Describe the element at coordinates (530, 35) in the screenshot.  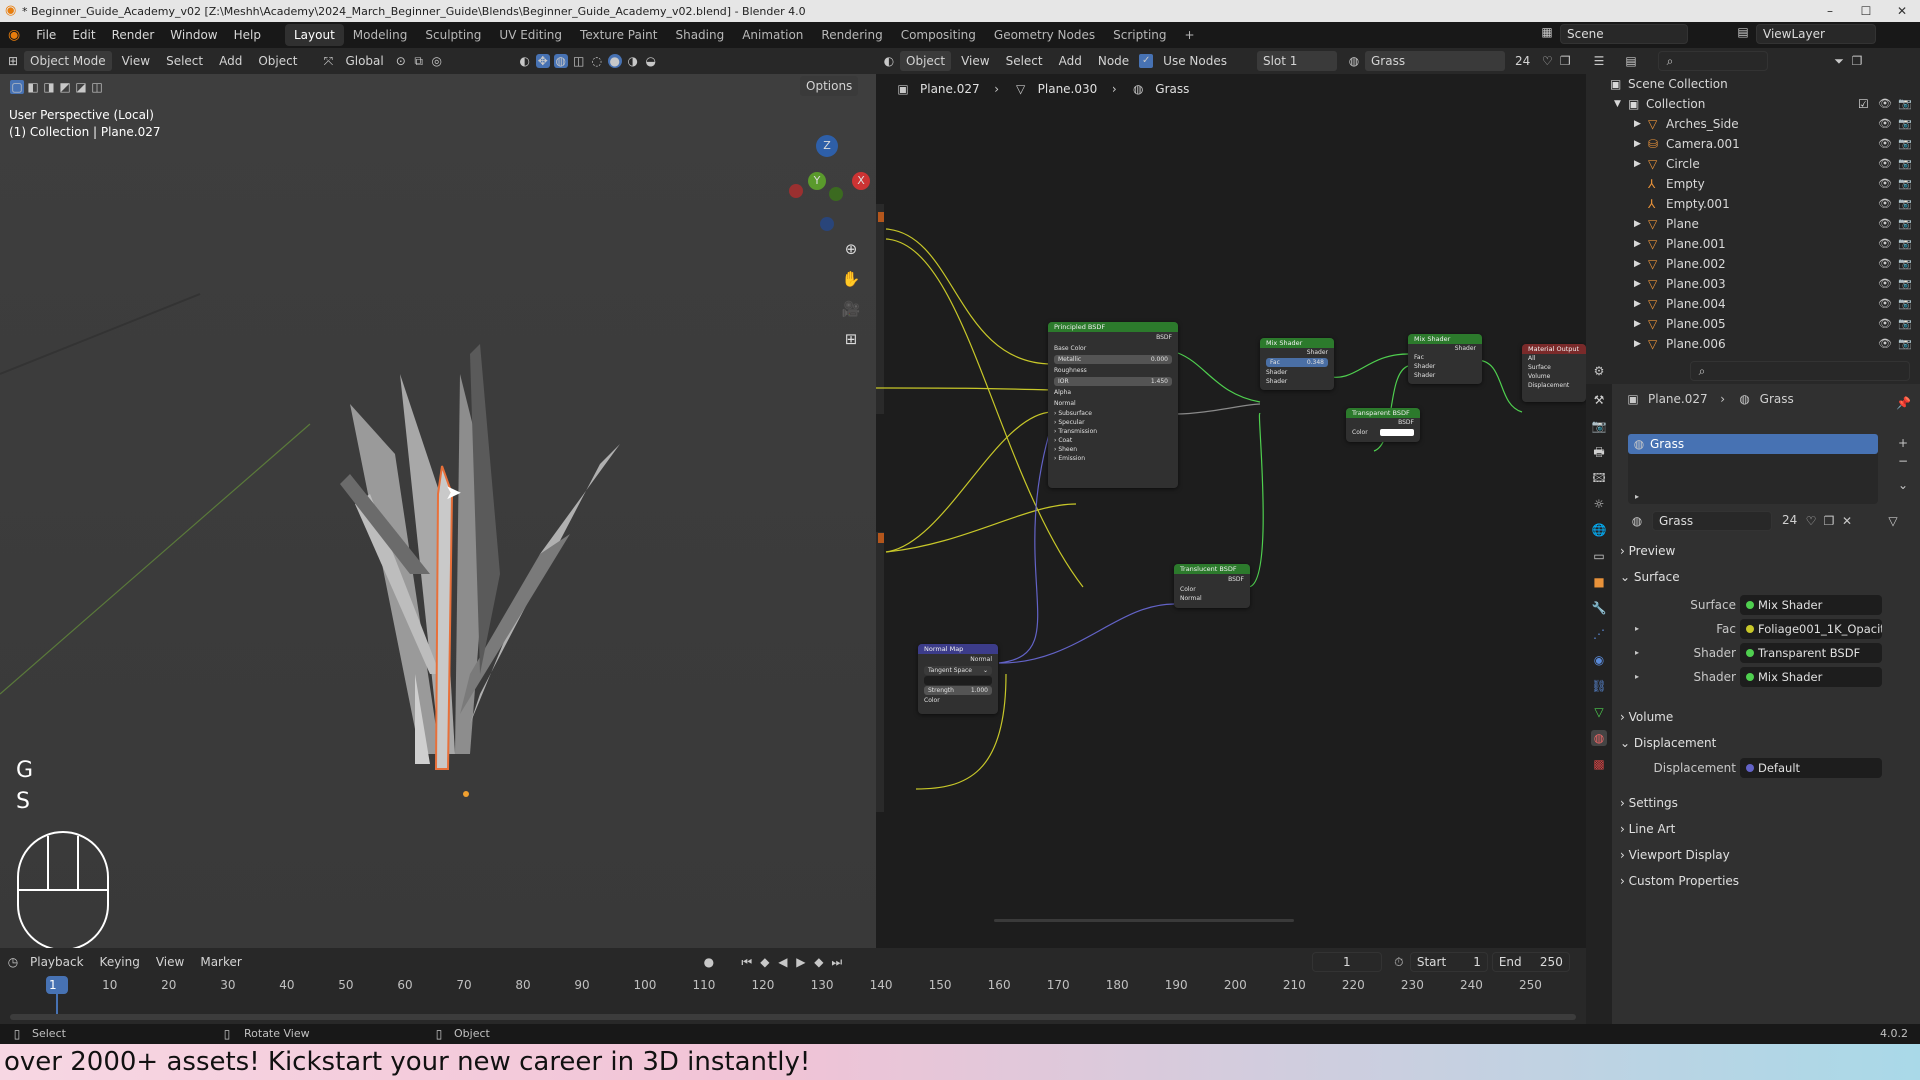
I see `tab-uv-editing: UV Editing` at that location.